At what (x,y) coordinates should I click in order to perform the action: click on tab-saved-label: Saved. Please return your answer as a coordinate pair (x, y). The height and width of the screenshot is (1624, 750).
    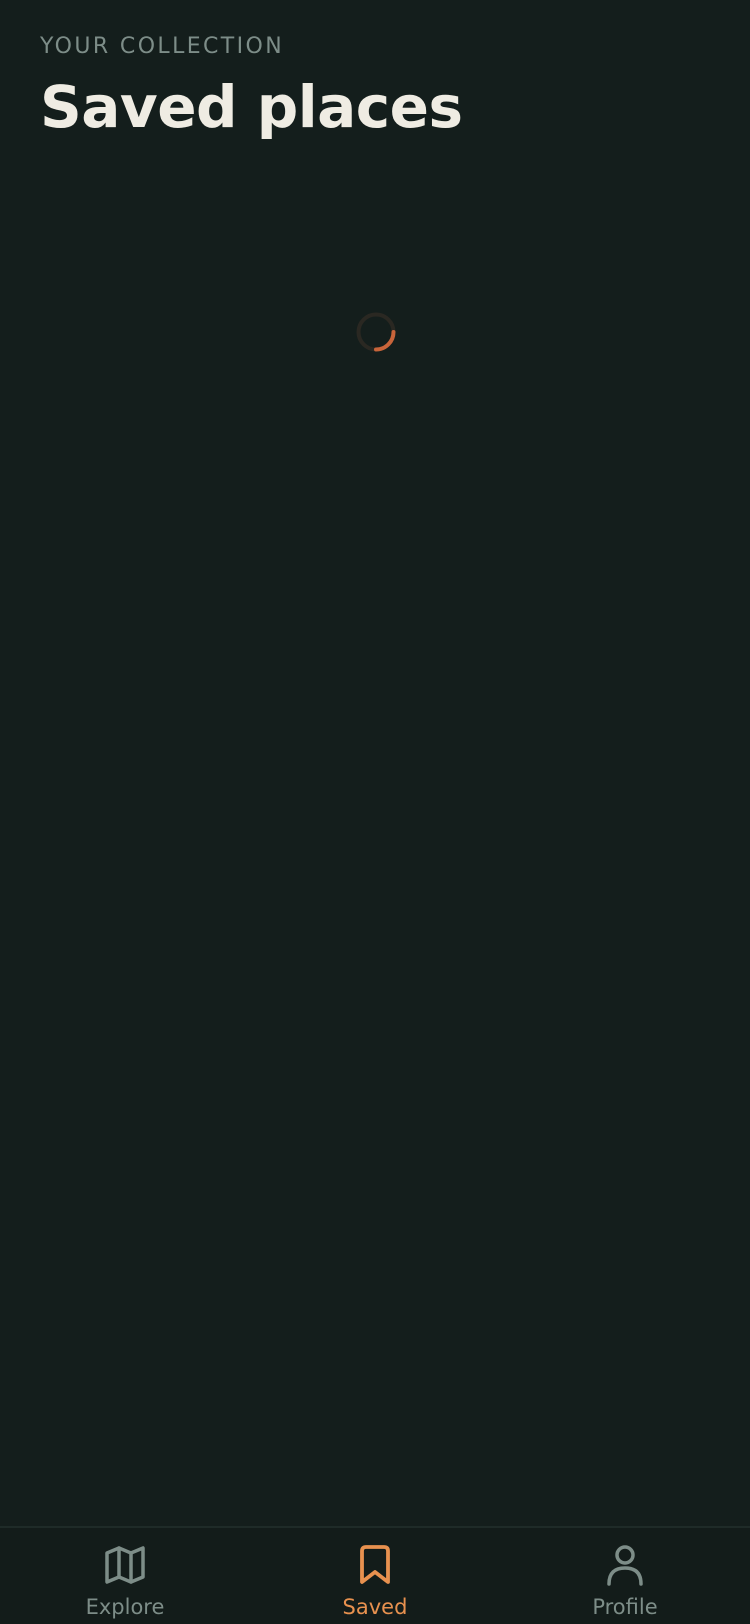
    Looking at the image, I should click on (375, 1607).